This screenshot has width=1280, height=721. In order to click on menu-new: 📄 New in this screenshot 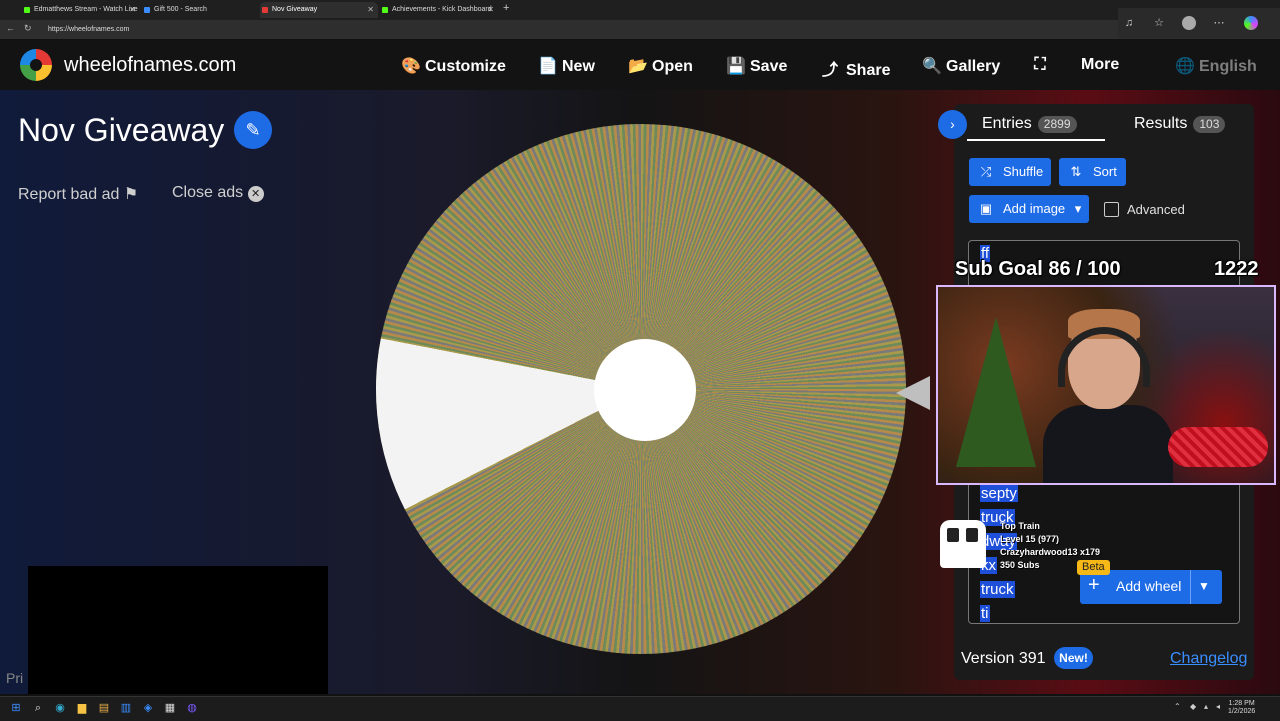, I will do `click(566, 66)`.